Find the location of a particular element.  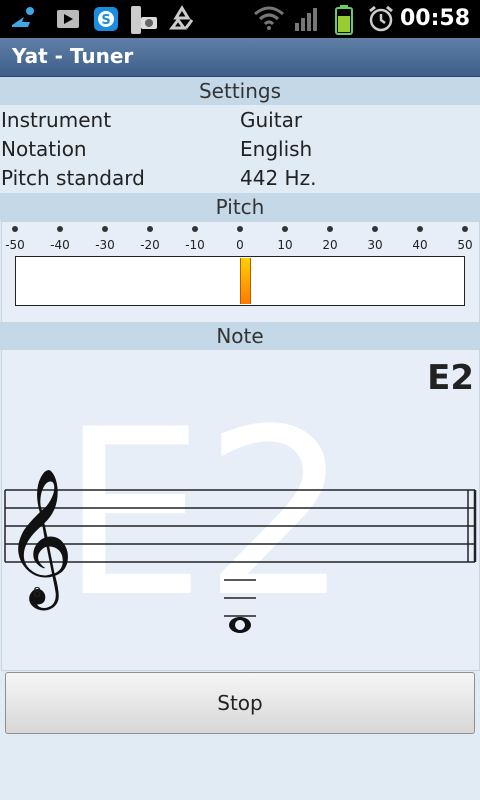

clef-octave-marker: 8 is located at coordinates (37, 593).